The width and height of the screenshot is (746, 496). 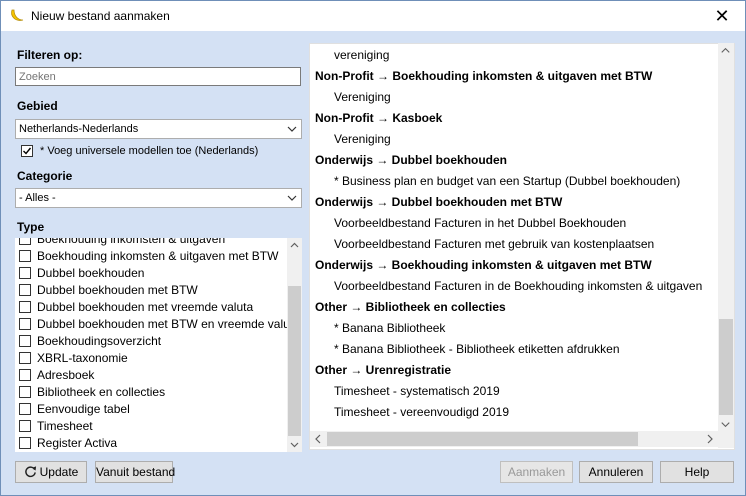 I want to click on checkmark-icon, so click(x=27, y=151).